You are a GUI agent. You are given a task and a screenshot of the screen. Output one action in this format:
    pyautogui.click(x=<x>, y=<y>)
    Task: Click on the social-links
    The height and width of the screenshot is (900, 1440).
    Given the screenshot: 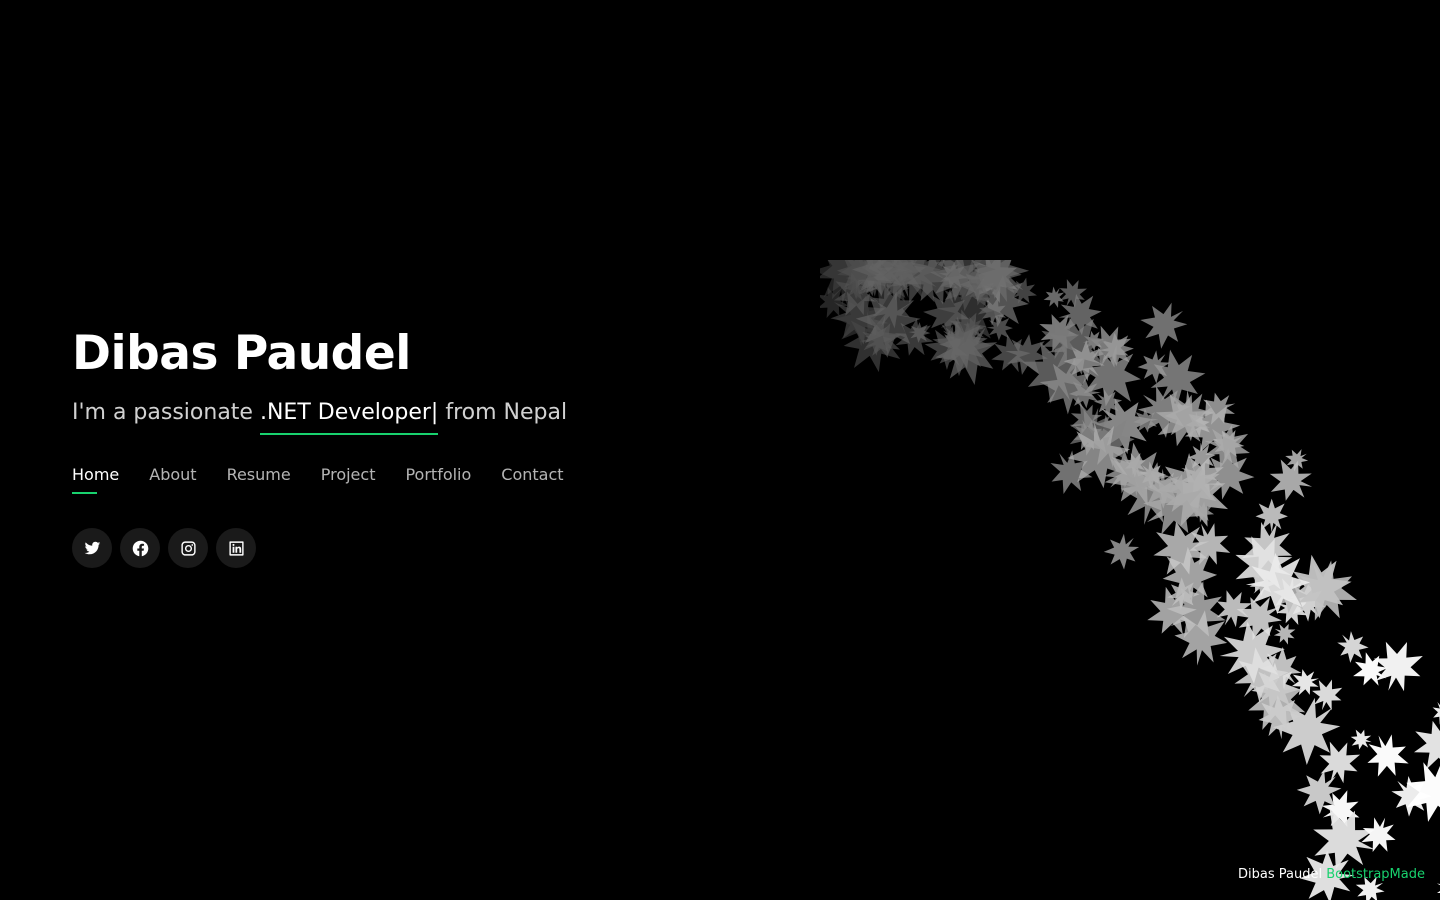 What is the action you would take?
    pyautogui.click(x=164, y=548)
    